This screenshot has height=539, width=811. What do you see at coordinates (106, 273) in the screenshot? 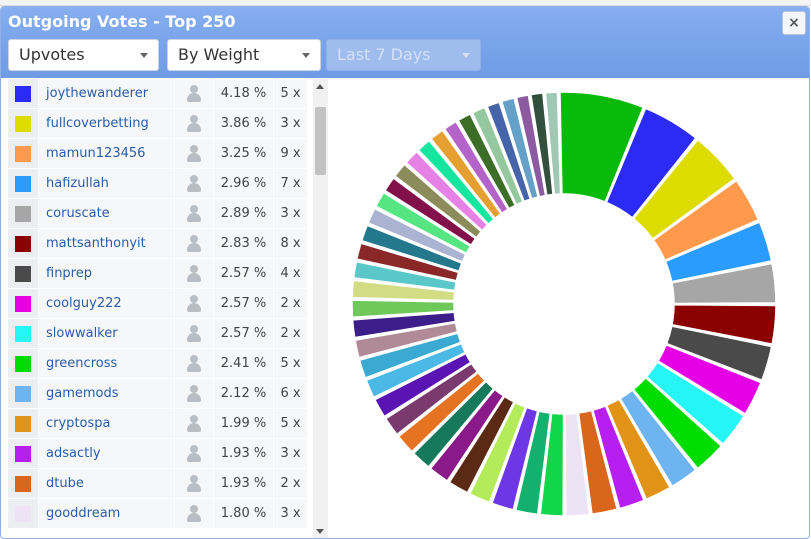
I see `voter-name-link: finprep` at bounding box center [106, 273].